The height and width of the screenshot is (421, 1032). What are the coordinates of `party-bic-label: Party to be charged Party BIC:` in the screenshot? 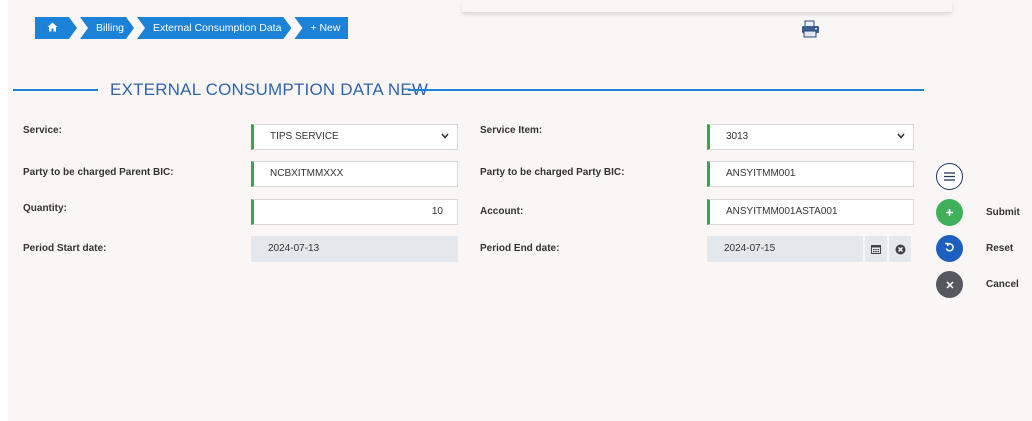 It's located at (552, 172).